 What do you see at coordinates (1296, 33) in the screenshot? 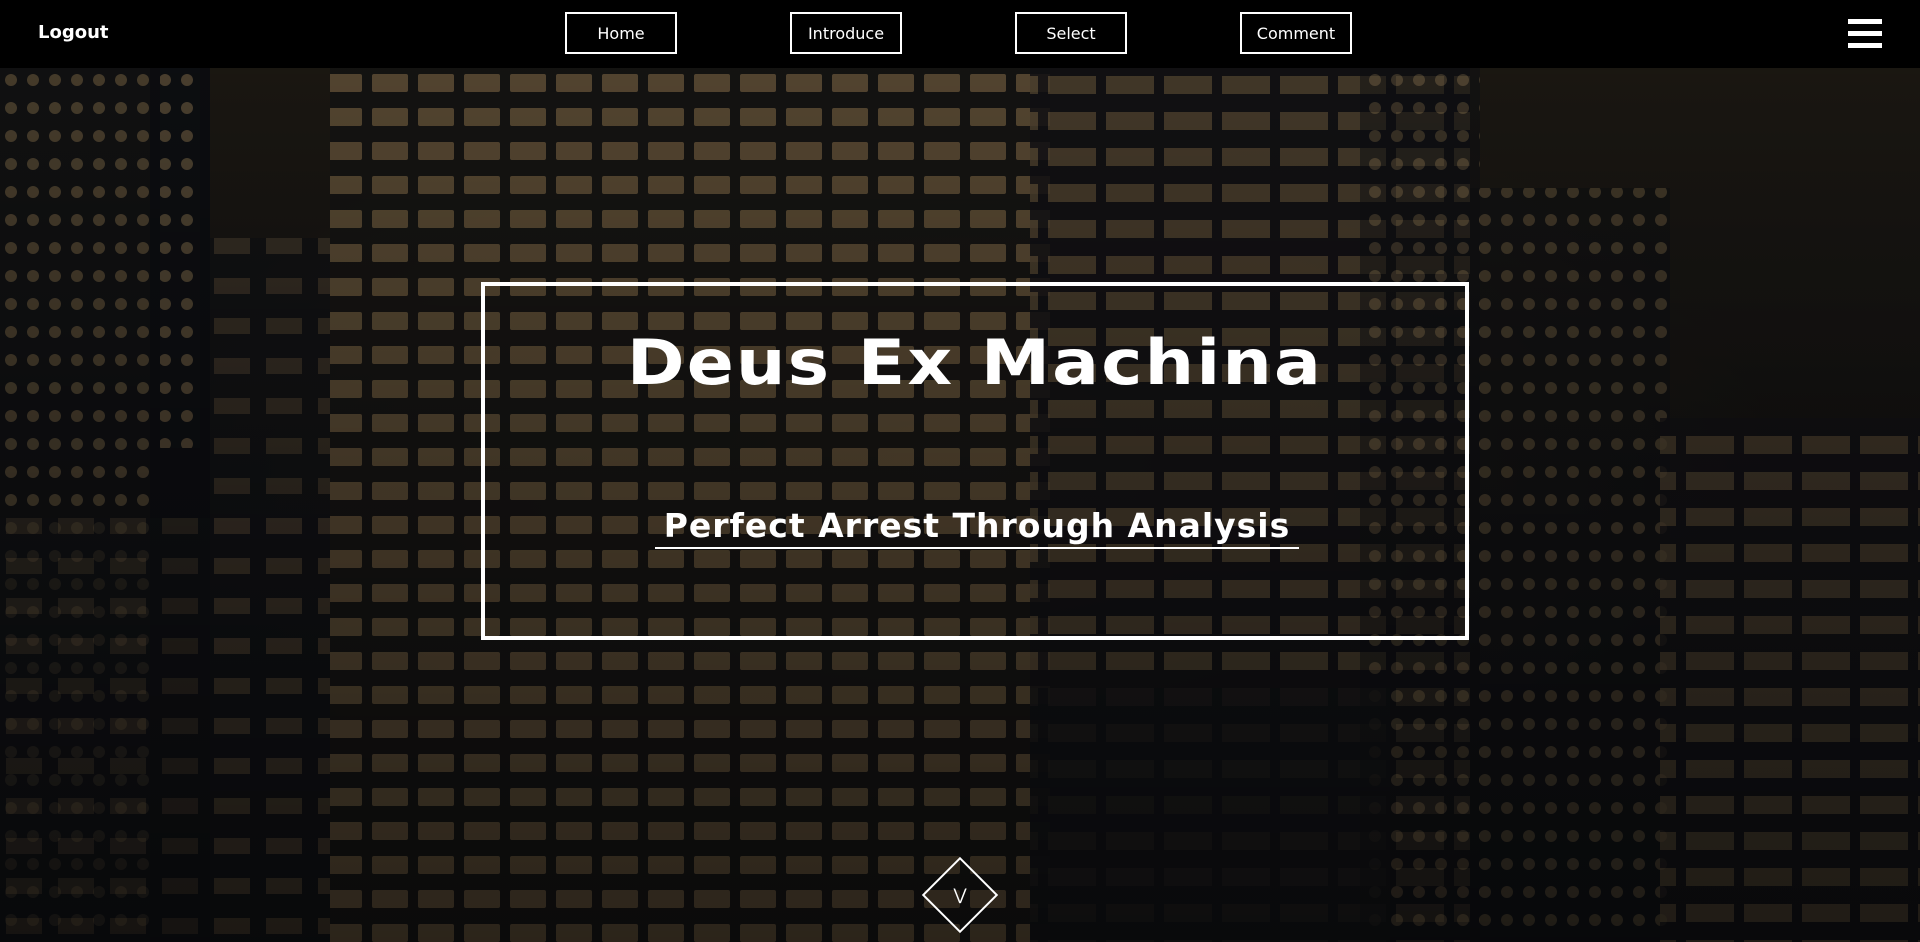
I see `nav-comment-button: Comment` at bounding box center [1296, 33].